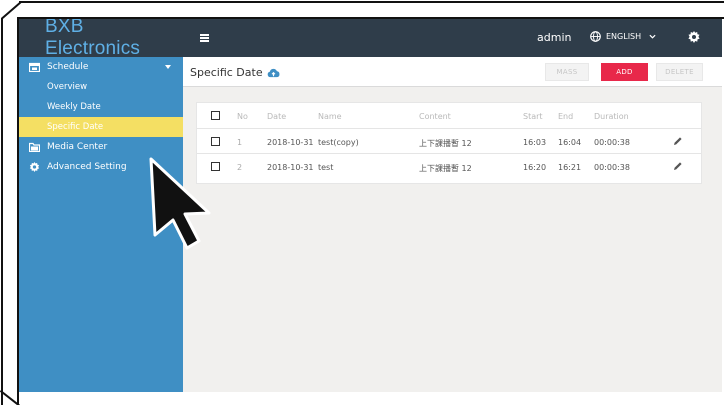 The width and height of the screenshot is (724, 405). Describe the element at coordinates (204, 38) in the screenshot. I see `hamburger-icon` at that location.